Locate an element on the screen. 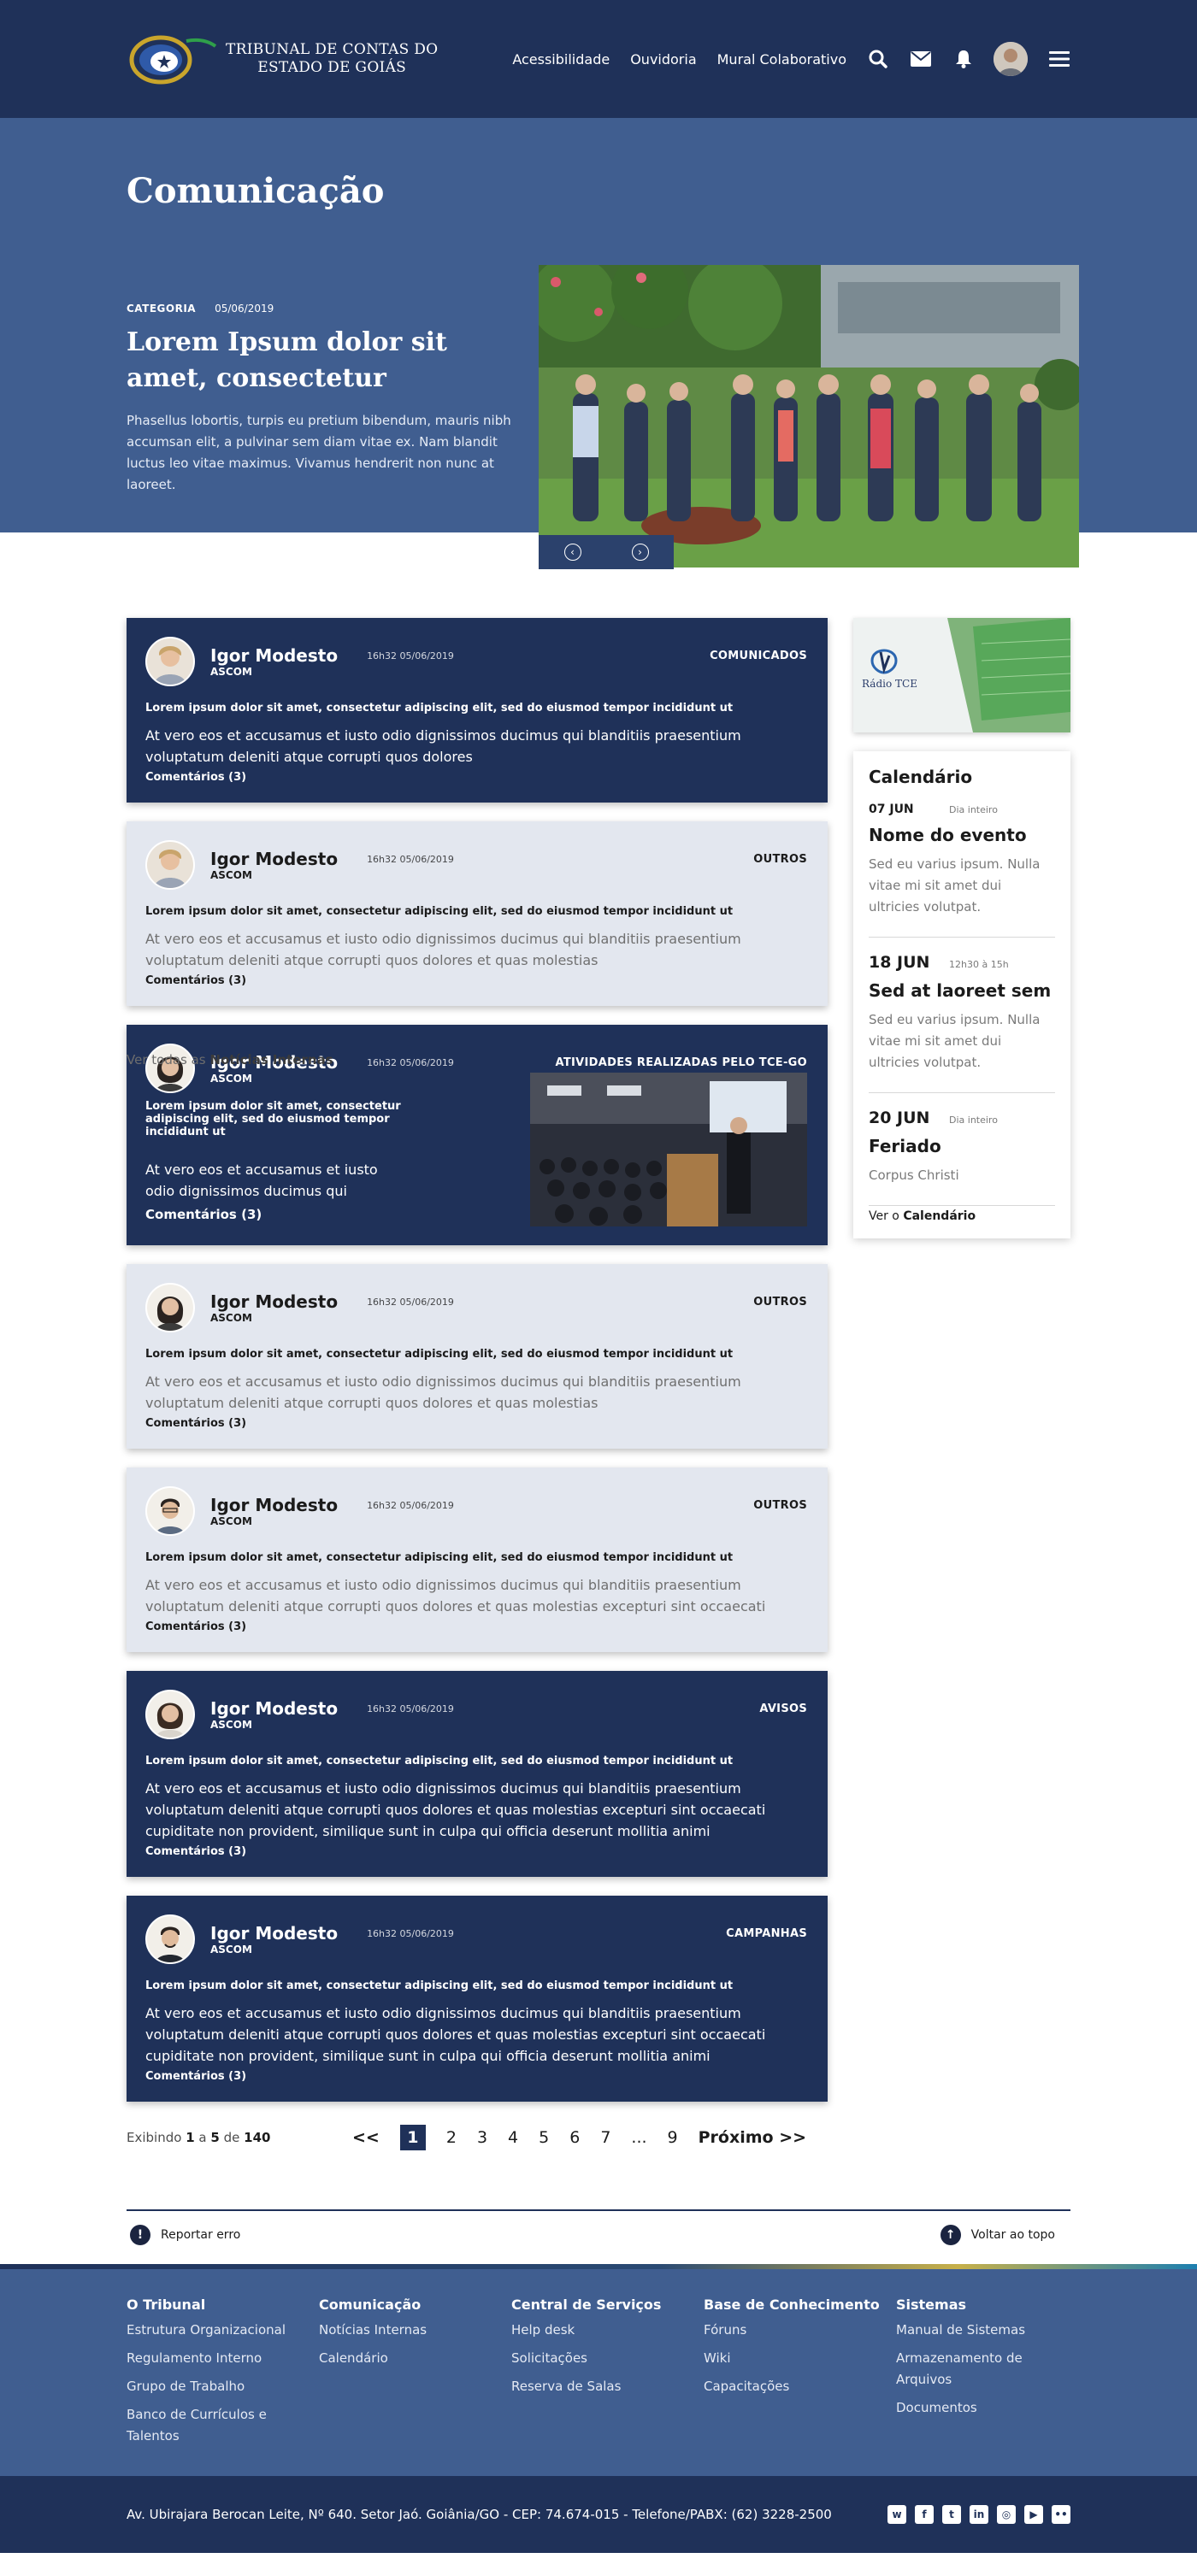 Image resolution: width=1197 pixels, height=2576 pixels. footer-link: Armazenamento de Arquivos is located at coordinates (964, 2369).